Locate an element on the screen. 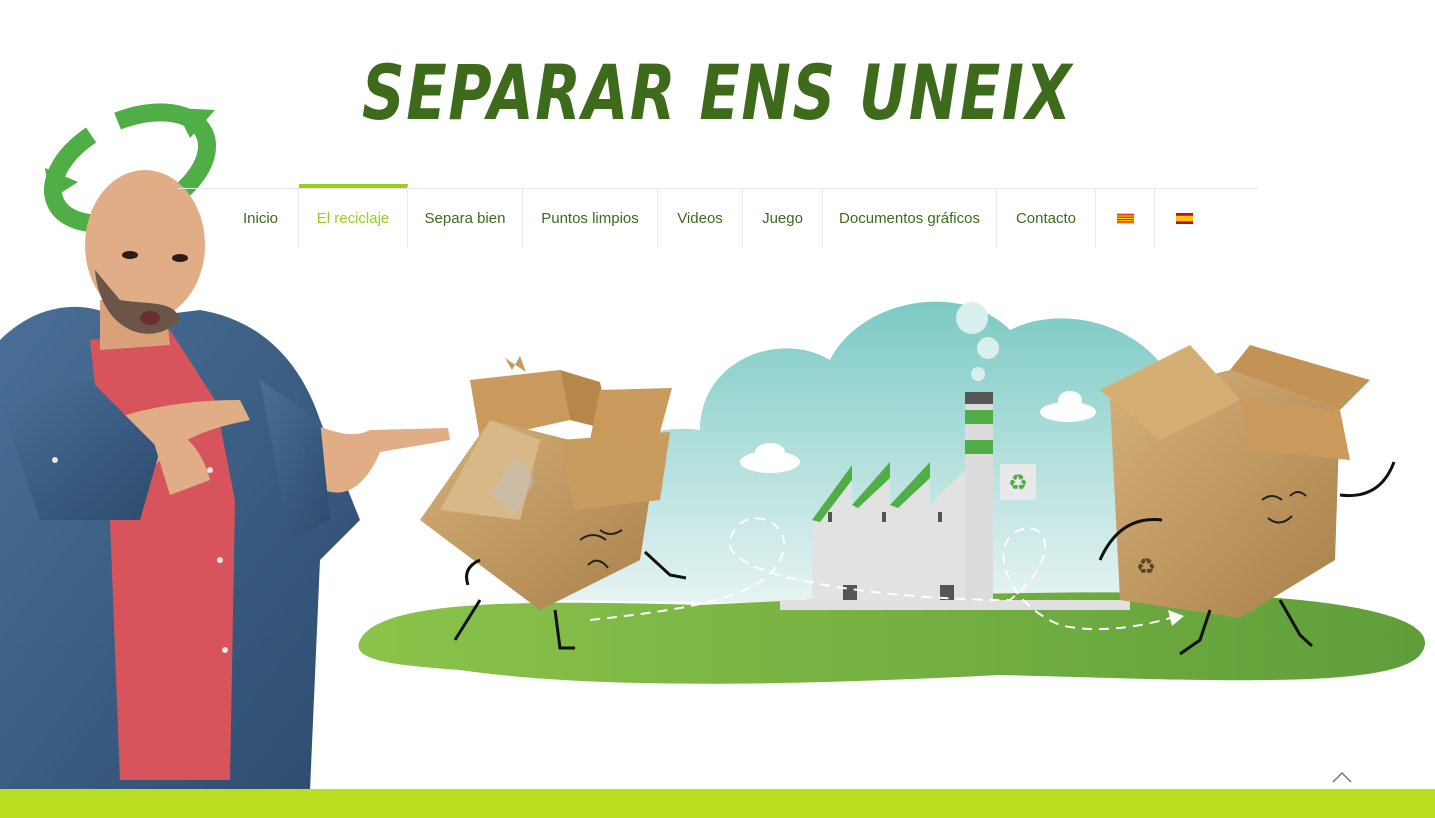 This screenshot has height=818, width=1435. language-spanish is located at coordinates (1184, 218).